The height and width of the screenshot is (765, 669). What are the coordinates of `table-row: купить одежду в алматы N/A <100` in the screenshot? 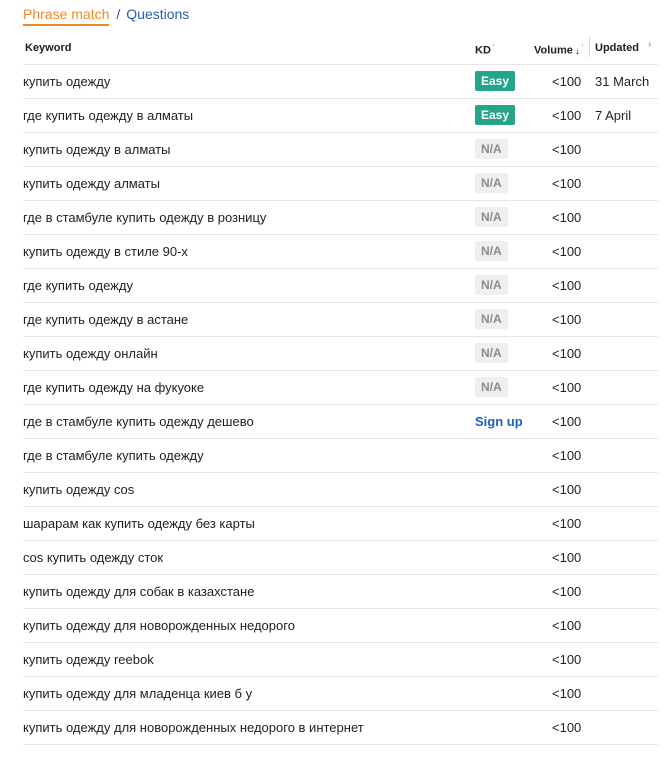 It's located at (340, 150).